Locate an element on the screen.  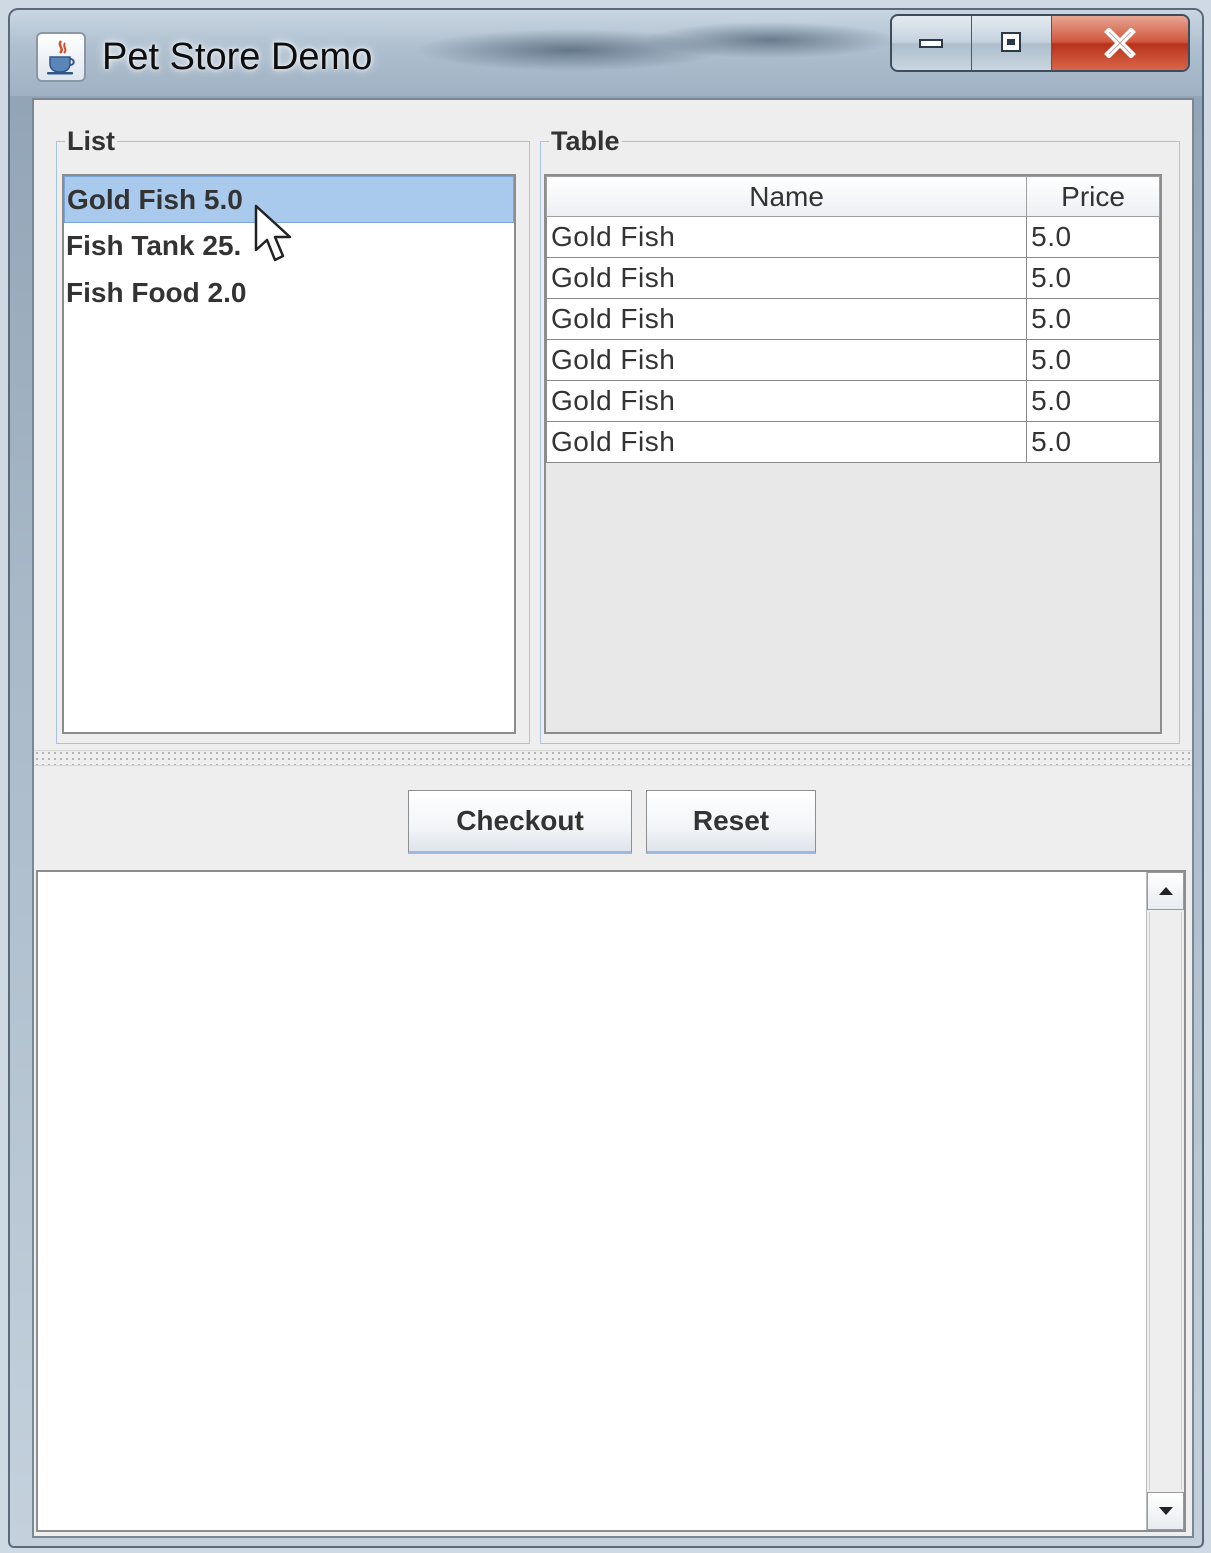
scroll-down-button is located at coordinates (1165, 1511).